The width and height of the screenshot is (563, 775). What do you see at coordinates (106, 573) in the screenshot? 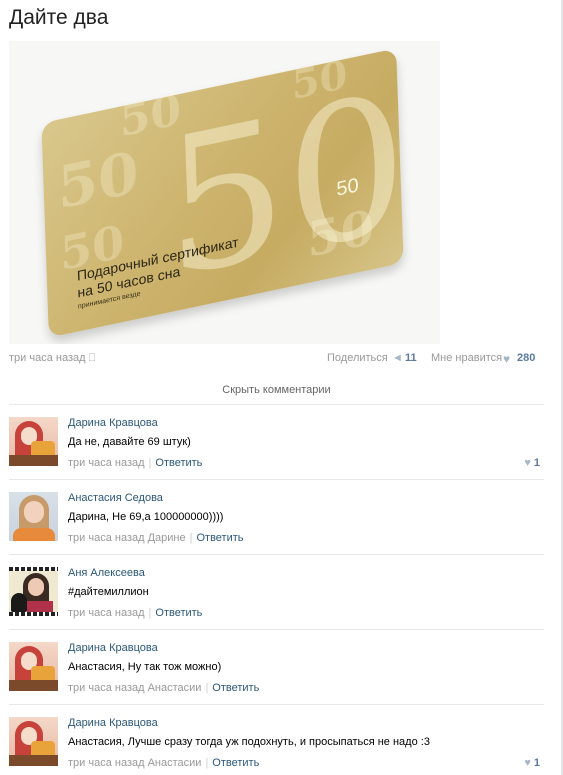
I see `comment-author: Аня Алексеева` at bounding box center [106, 573].